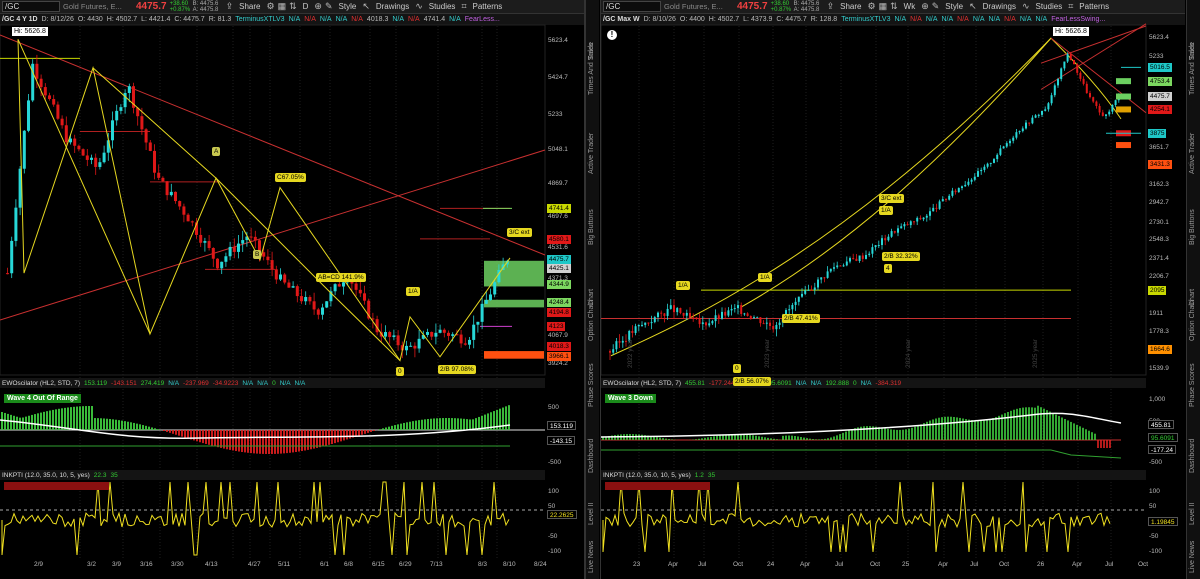 The width and height of the screenshot is (1200, 579). What do you see at coordinates (1071, 31) in the screenshot?
I see `high-label: Hi: 5626.8` at bounding box center [1071, 31].